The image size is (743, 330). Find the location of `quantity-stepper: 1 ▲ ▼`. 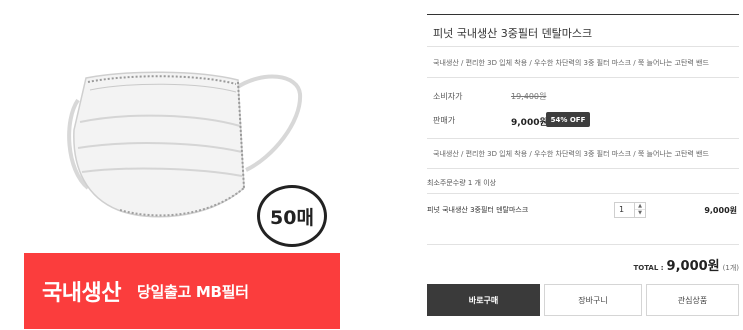

quantity-stepper: 1 ▲ ▼ is located at coordinates (630, 210).